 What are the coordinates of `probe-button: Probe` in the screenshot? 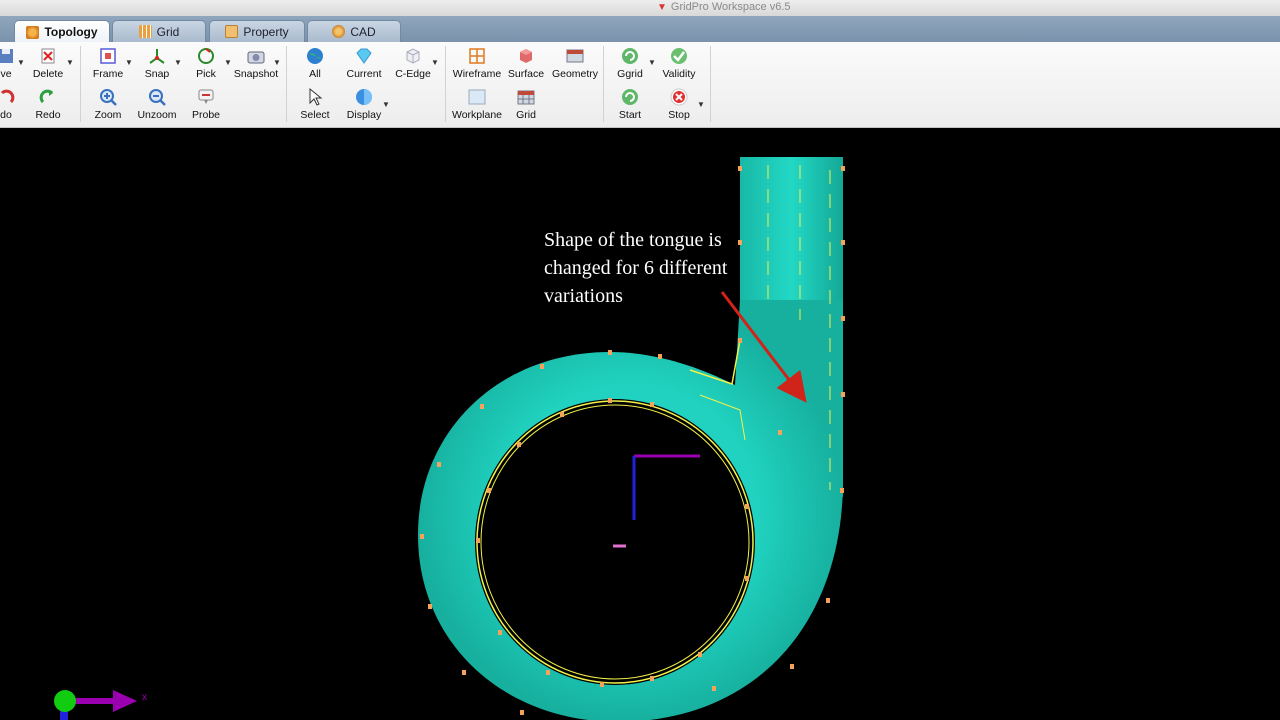 It's located at (206, 106).